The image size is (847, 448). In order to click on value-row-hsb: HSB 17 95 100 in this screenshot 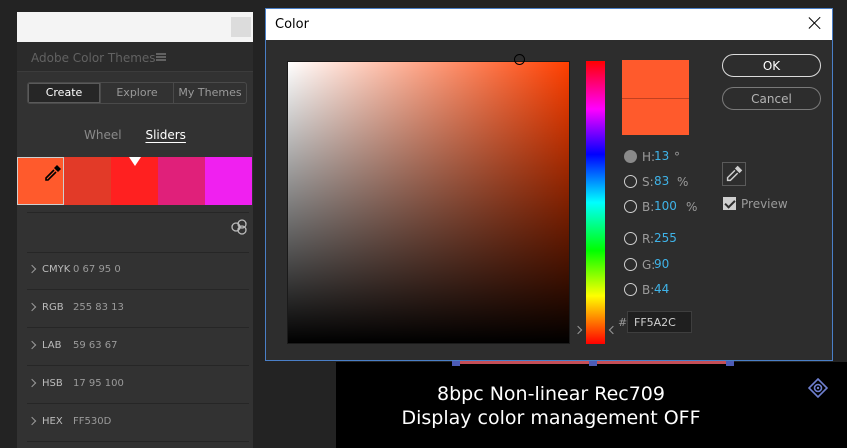, I will do `click(138, 385)`.